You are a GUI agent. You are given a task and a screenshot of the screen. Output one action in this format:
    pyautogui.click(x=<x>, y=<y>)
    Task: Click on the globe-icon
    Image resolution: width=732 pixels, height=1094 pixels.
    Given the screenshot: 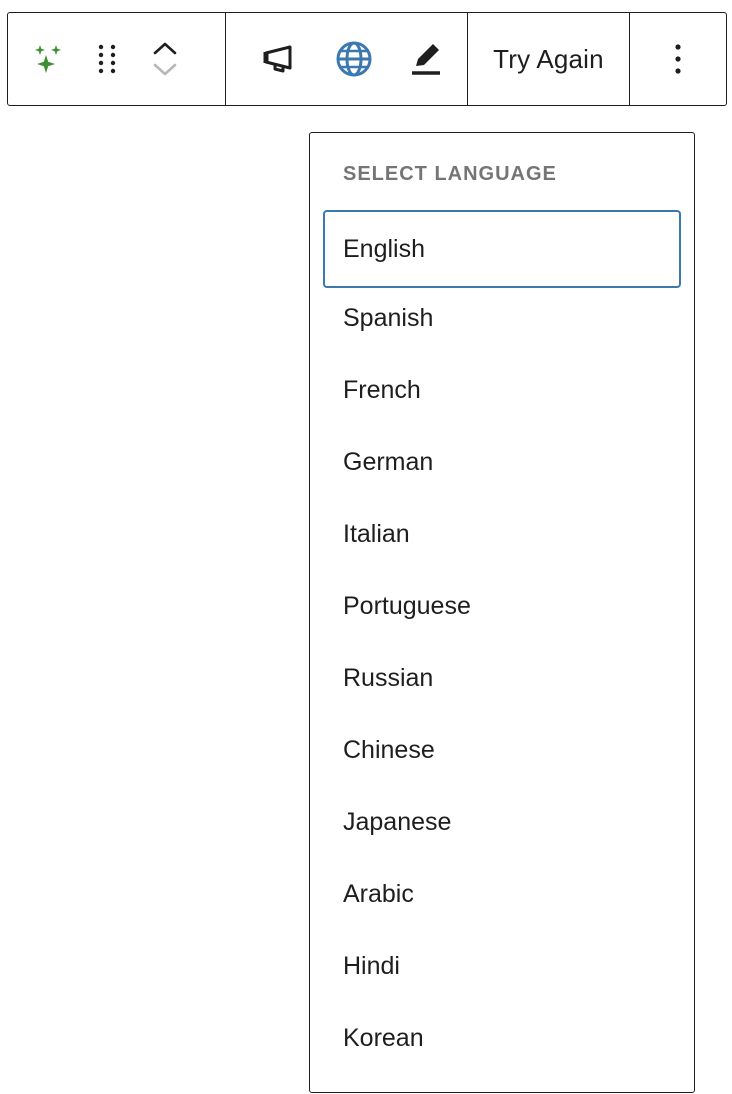 What is the action you would take?
    pyautogui.click(x=354, y=59)
    